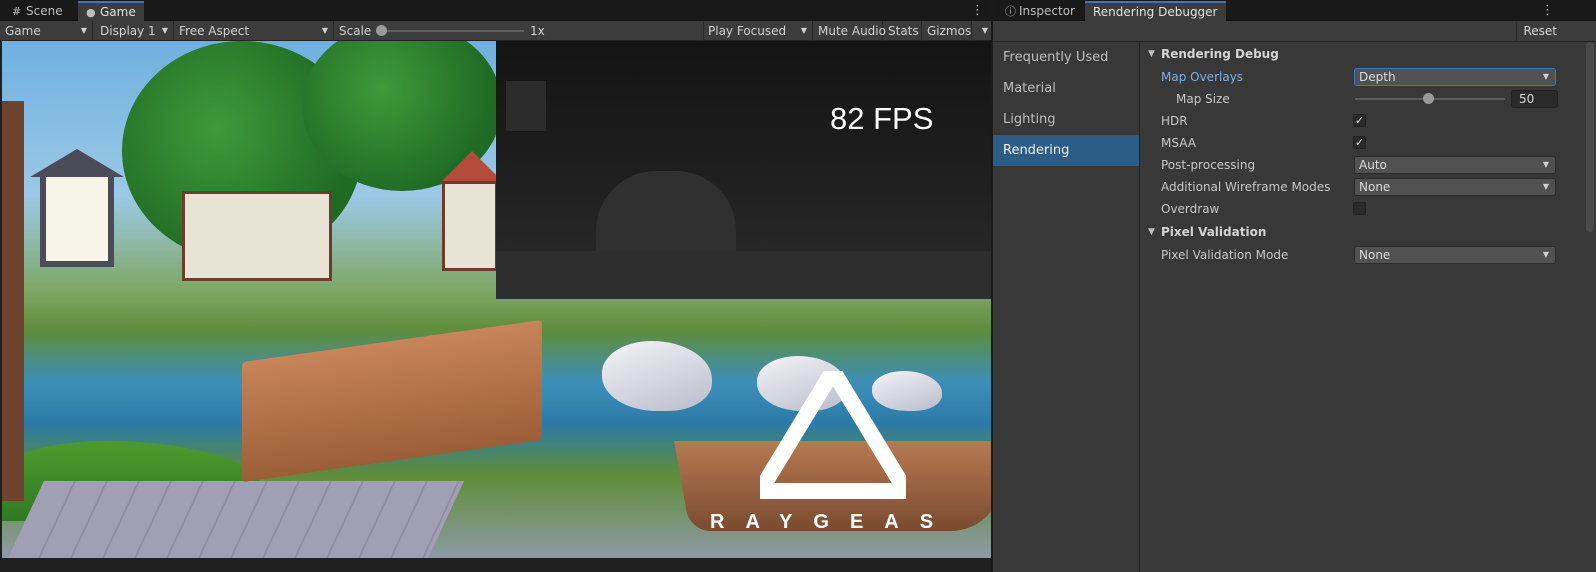 This screenshot has height=572, width=1596. What do you see at coordinates (254, 31) in the screenshot?
I see `aspect-dropdown: Free Aspect ▼` at bounding box center [254, 31].